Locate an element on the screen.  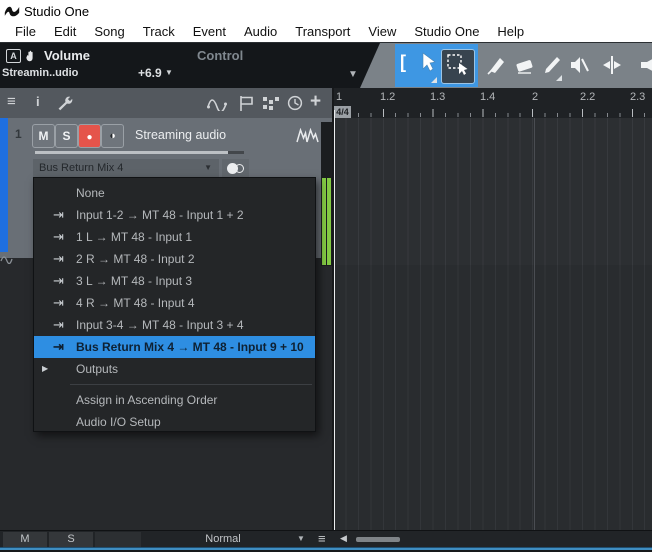
range-tool-selected is located at coordinates (458, 66).